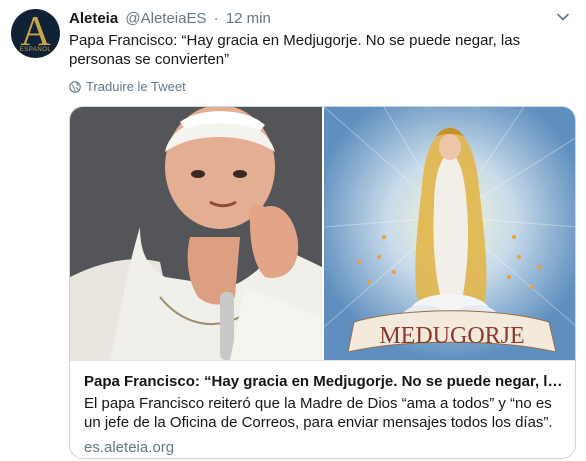 This screenshot has width=586, height=461. I want to click on card-url: es.aleteia.org, so click(129, 447).